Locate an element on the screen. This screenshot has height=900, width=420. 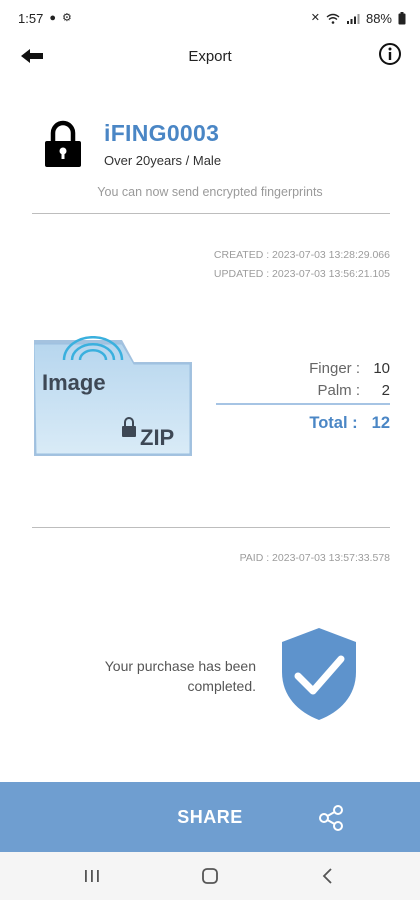
created-timestamp: CREATED : 2023-07-03 13:28:29.066 is located at coordinates (301, 255).